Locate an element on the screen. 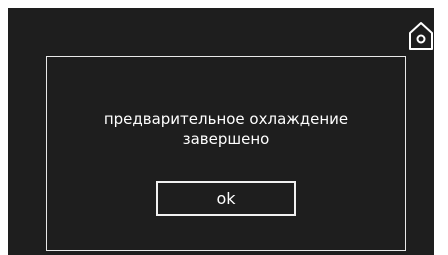 The width and height of the screenshot is (448, 255). ok-button: ok is located at coordinates (226, 198).